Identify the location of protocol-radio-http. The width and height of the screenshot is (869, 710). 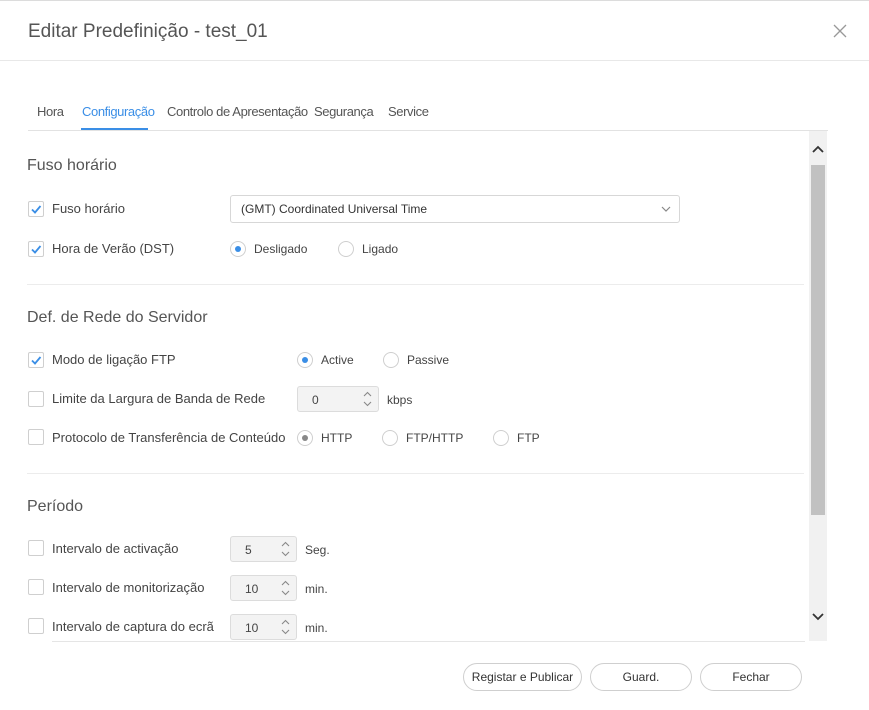
(305, 438).